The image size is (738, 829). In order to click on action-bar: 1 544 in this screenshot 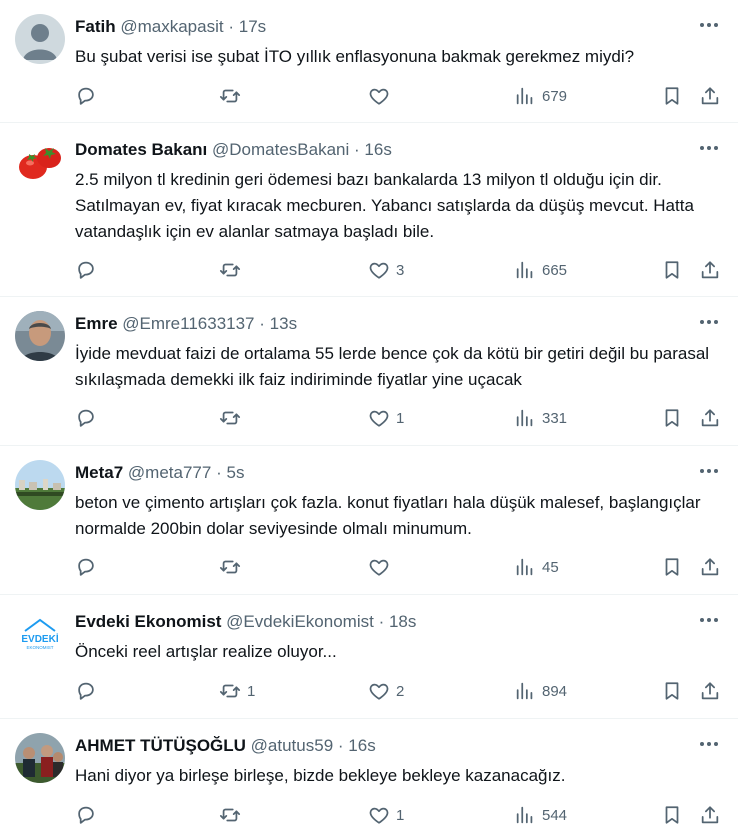, I will do `click(400, 815)`.